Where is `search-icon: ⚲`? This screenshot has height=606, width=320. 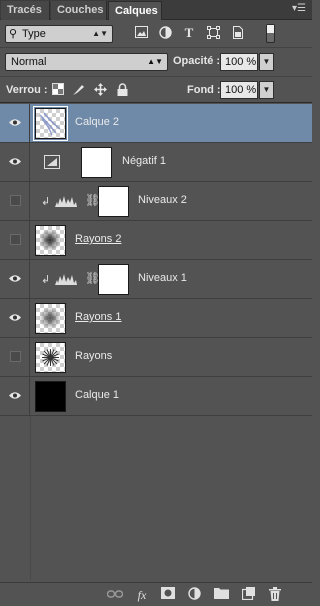
search-icon: ⚲ is located at coordinates (13, 34).